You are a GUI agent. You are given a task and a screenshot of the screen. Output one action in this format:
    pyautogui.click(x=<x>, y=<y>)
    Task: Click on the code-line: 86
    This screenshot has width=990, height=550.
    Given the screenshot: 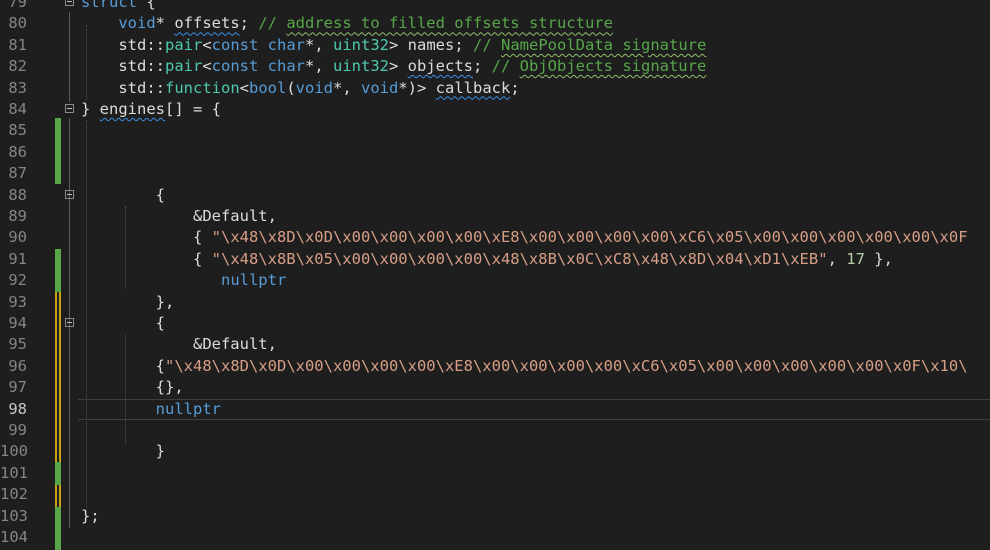 What is the action you would take?
    pyautogui.click(x=495, y=152)
    